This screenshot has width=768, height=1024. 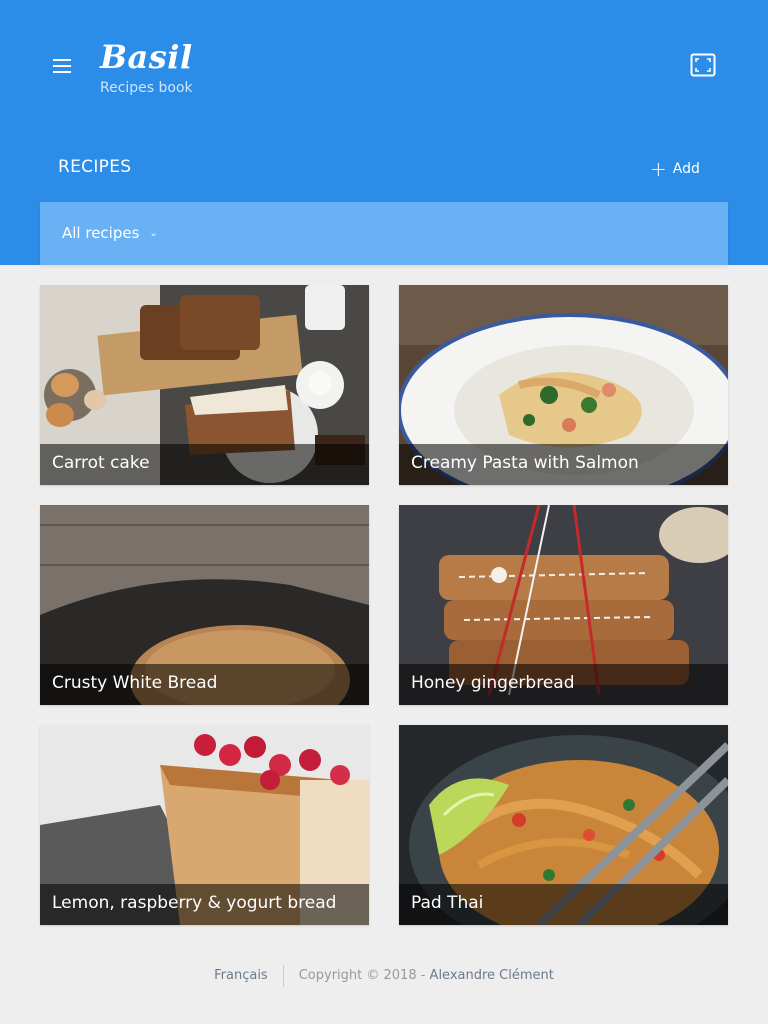 What do you see at coordinates (563, 825) in the screenshot?
I see `recipe-card-pad-thai: Pad Thai` at bounding box center [563, 825].